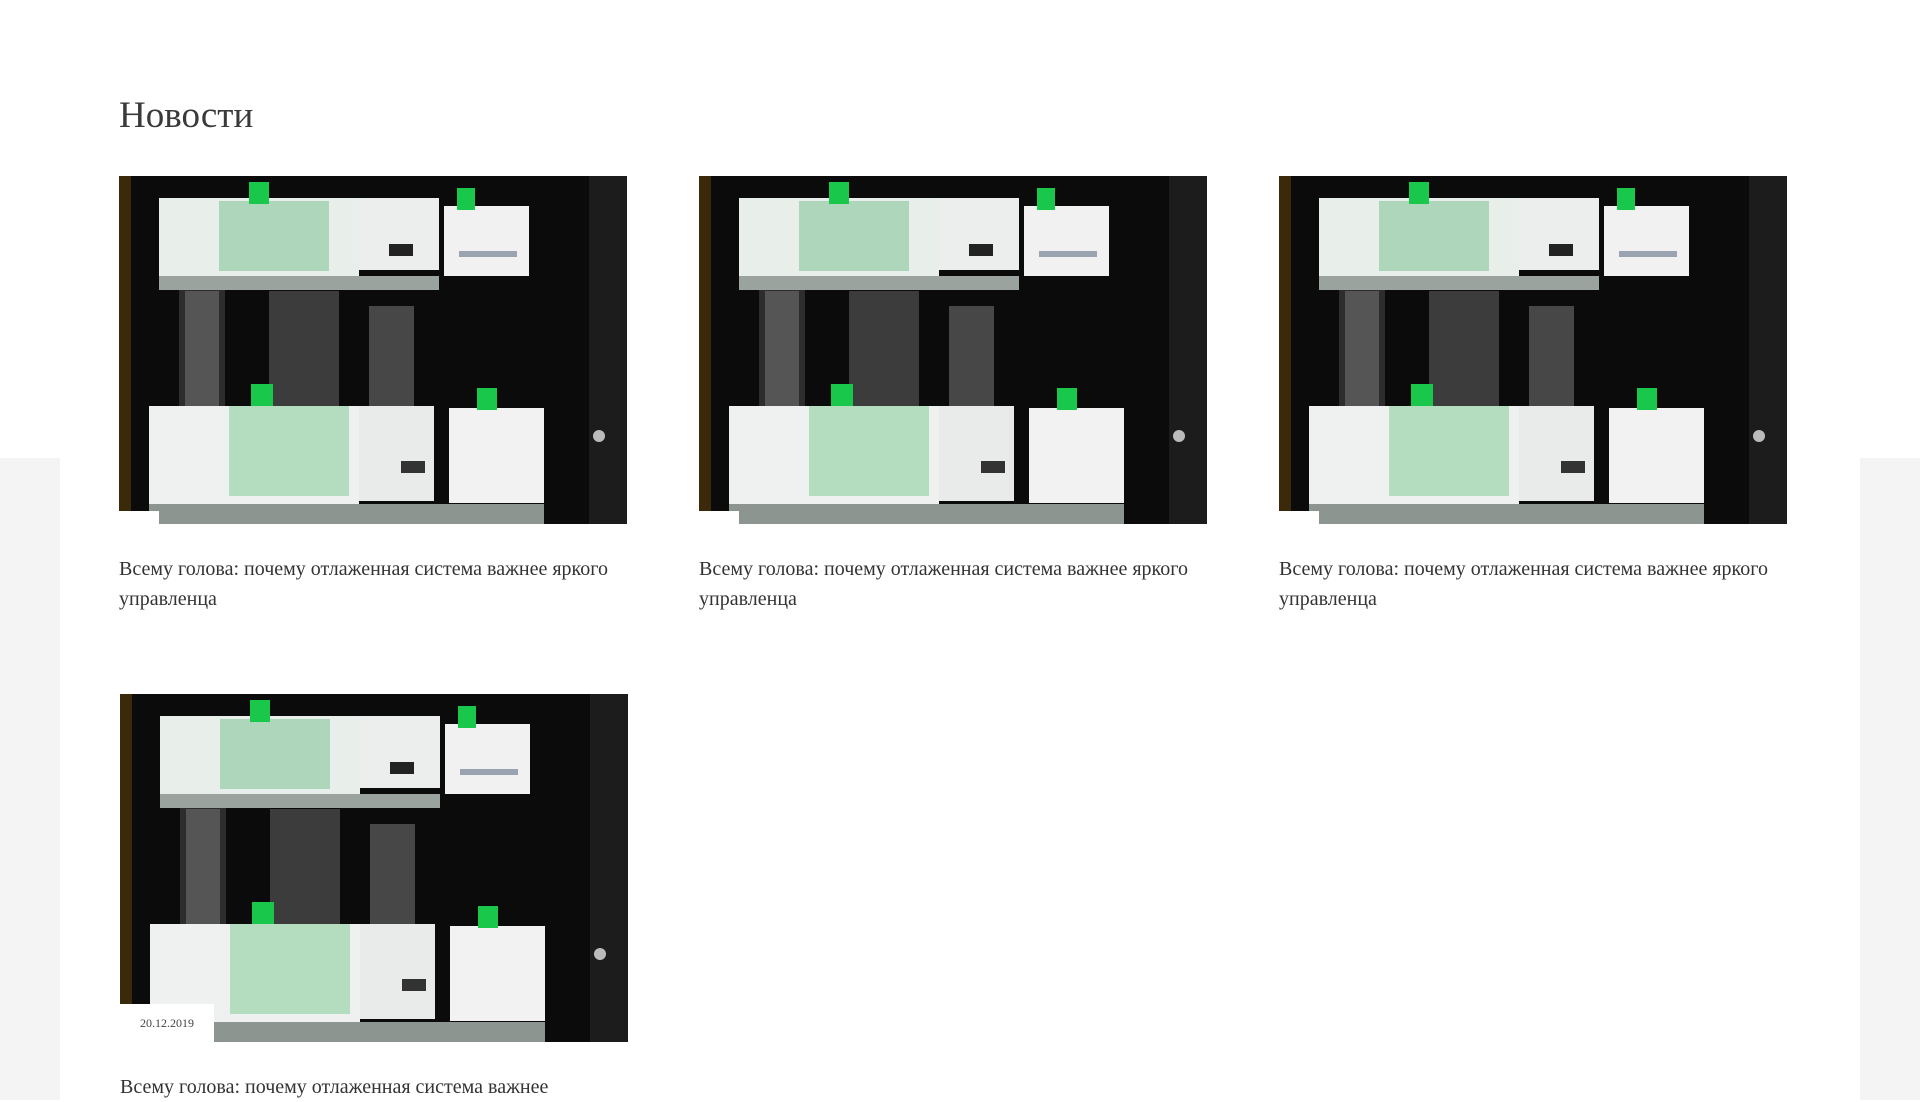 The image size is (1920, 1102). Describe the element at coordinates (186, 115) in the screenshot. I see `section-title: Новости` at that location.